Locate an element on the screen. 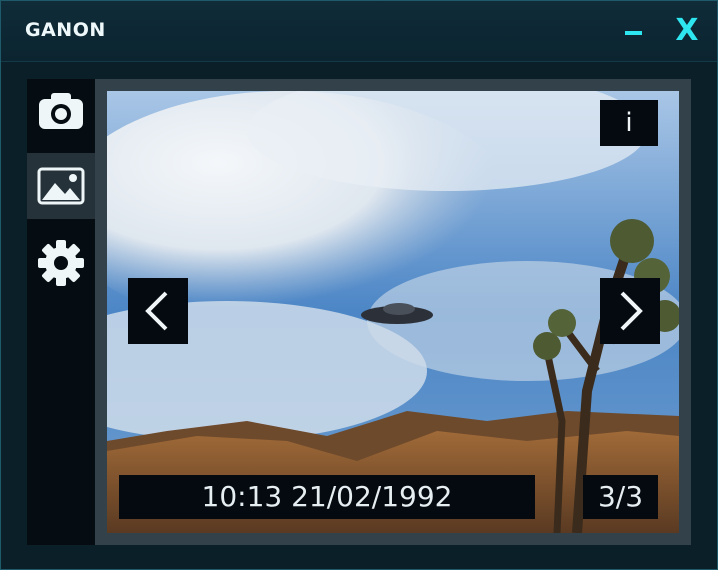 This screenshot has height=570, width=718. sidebar-item-settings is located at coordinates (61, 262).